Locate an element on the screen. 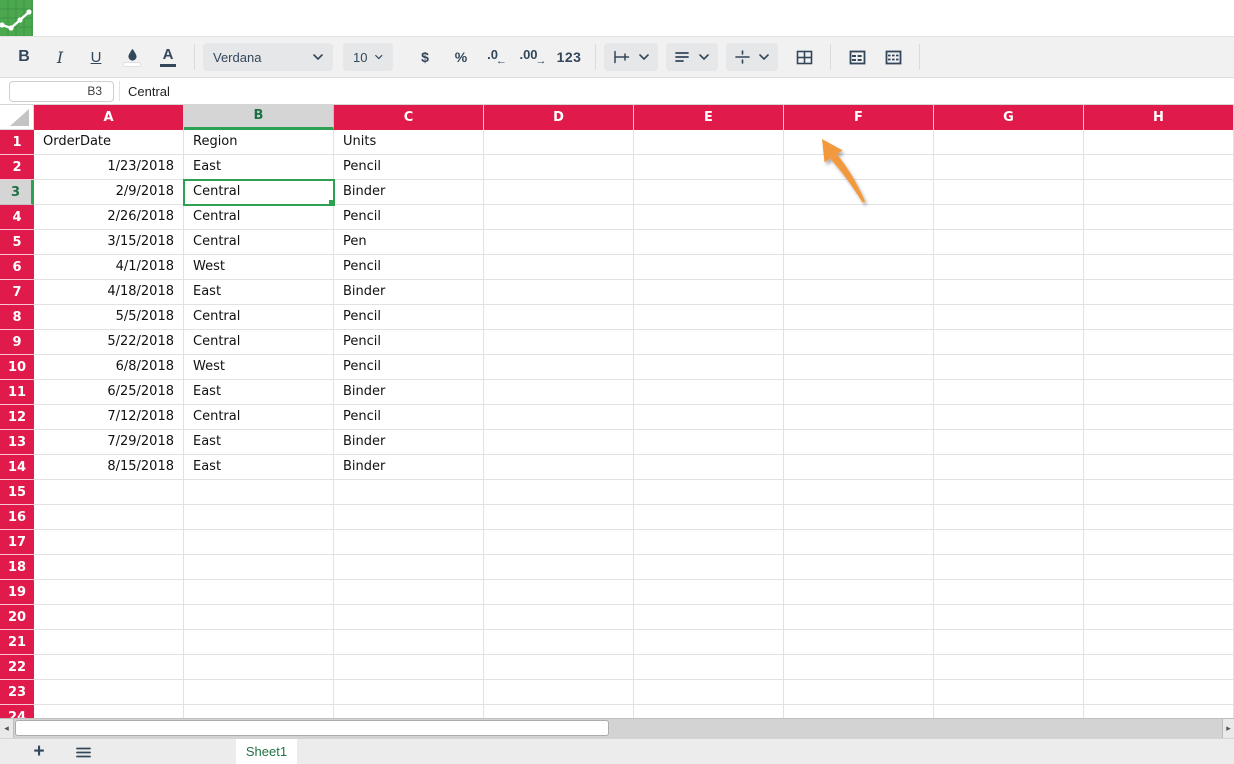 This screenshot has height=764, width=1234. cell-H15 is located at coordinates (1159, 492).